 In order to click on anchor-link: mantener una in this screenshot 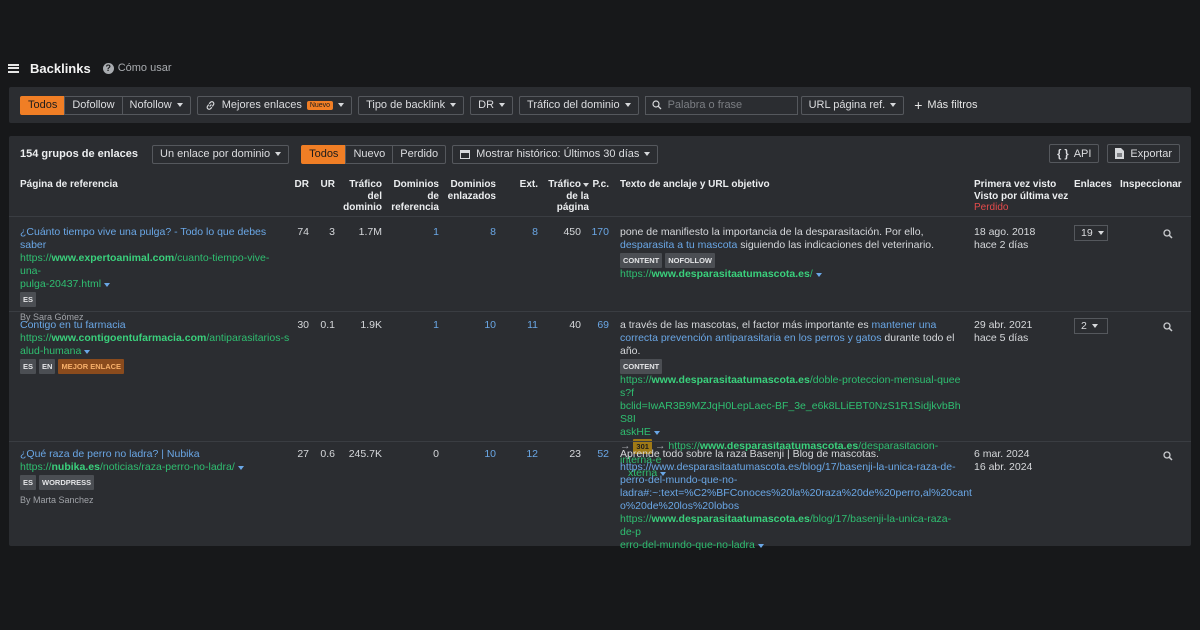, I will do `click(904, 325)`.